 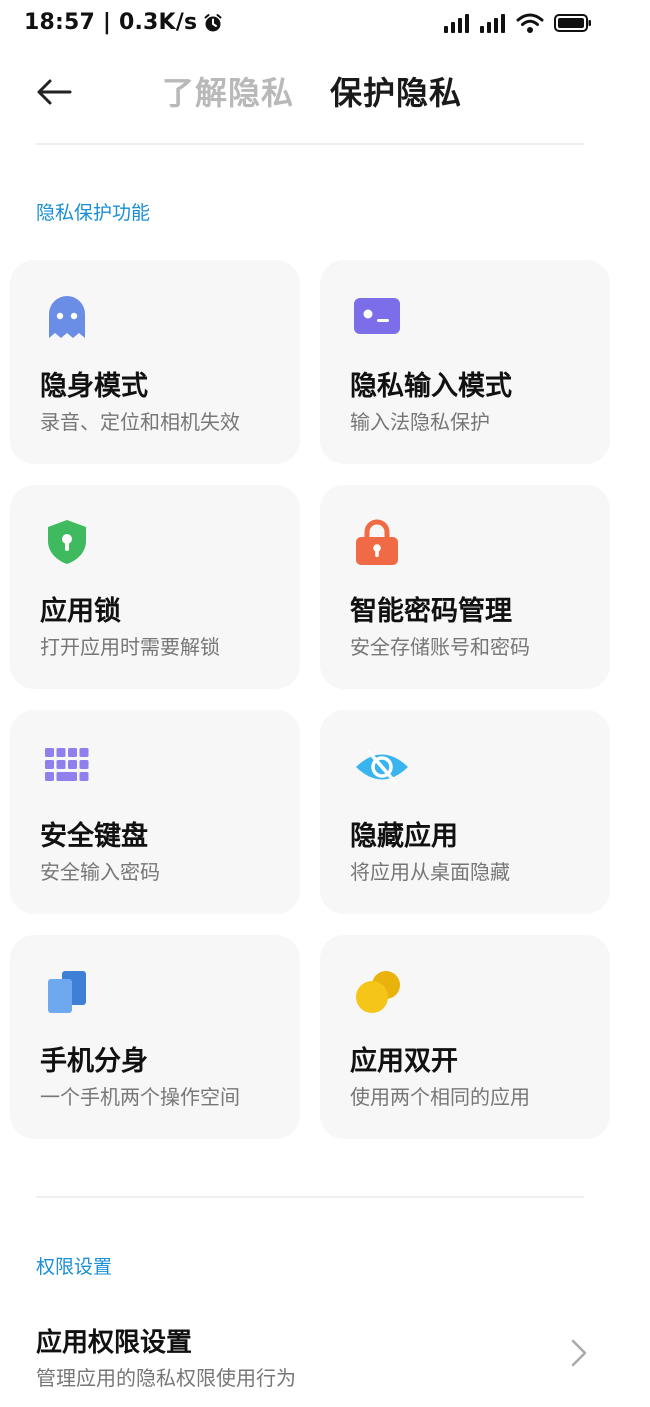 What do you see at coordinates (431, 386) in the screenshot?
I see `card-title: 隐私输入模式` at bounding box center [431, 386].